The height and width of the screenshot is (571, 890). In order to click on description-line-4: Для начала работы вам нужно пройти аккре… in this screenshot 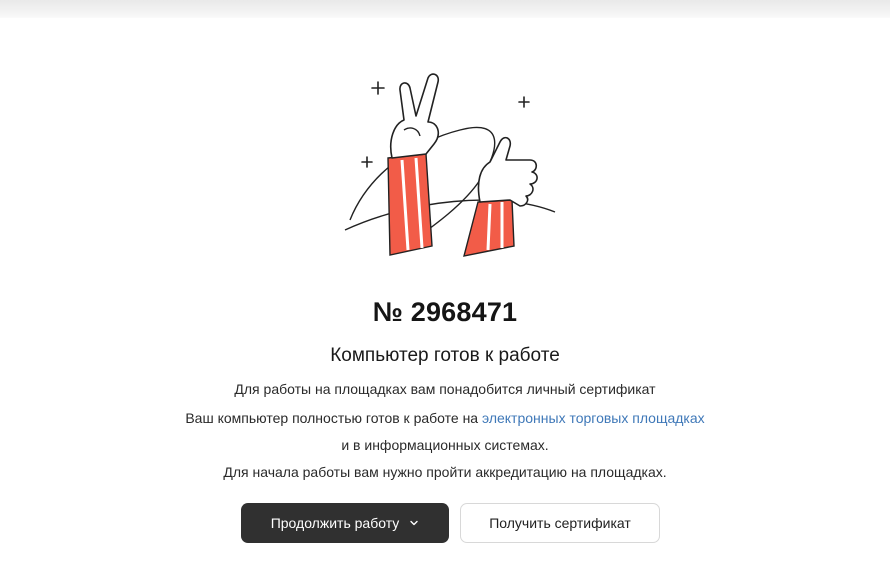, I will do `click(445, 472)`.